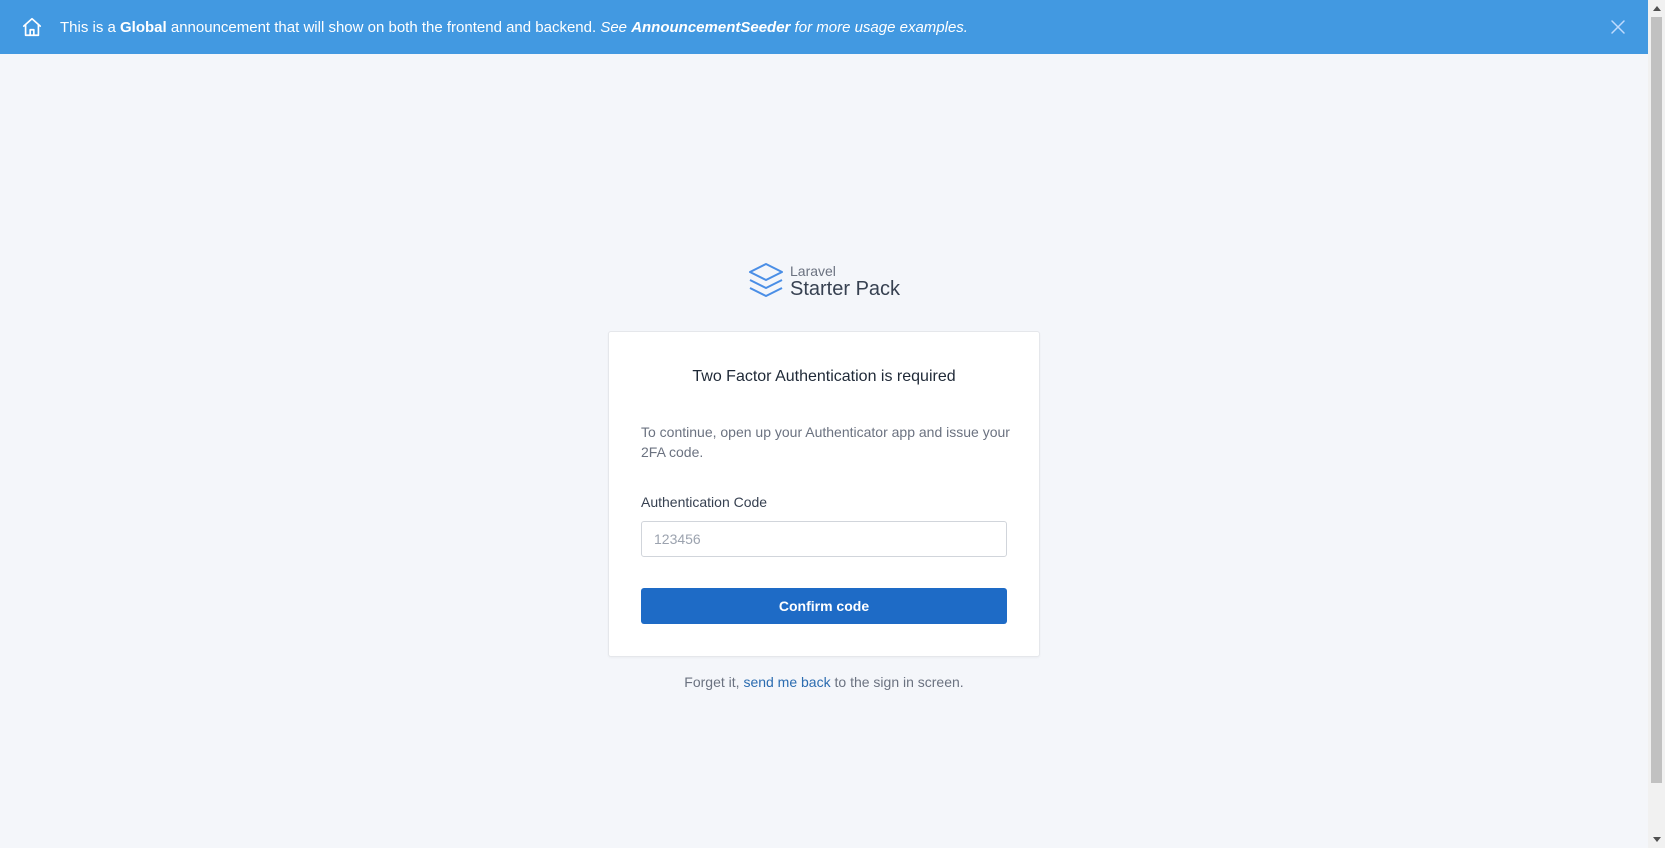 This screenshot has height=848, width=1665. What do you see at coordinates (897, 682) in the screenshot?
I see `footer-suffix: to the sign in screen.` at bounding box center [897, 682].